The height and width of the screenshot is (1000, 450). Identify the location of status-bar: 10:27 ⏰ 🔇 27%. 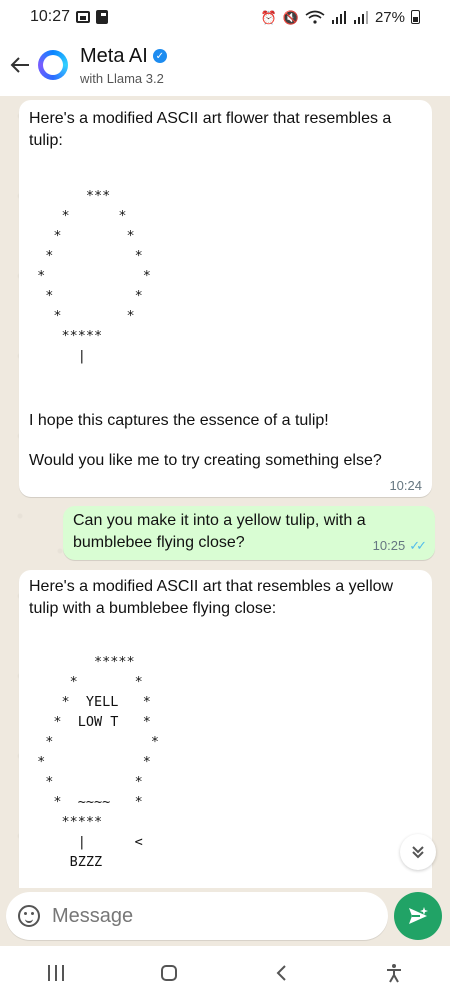
(225, 17).